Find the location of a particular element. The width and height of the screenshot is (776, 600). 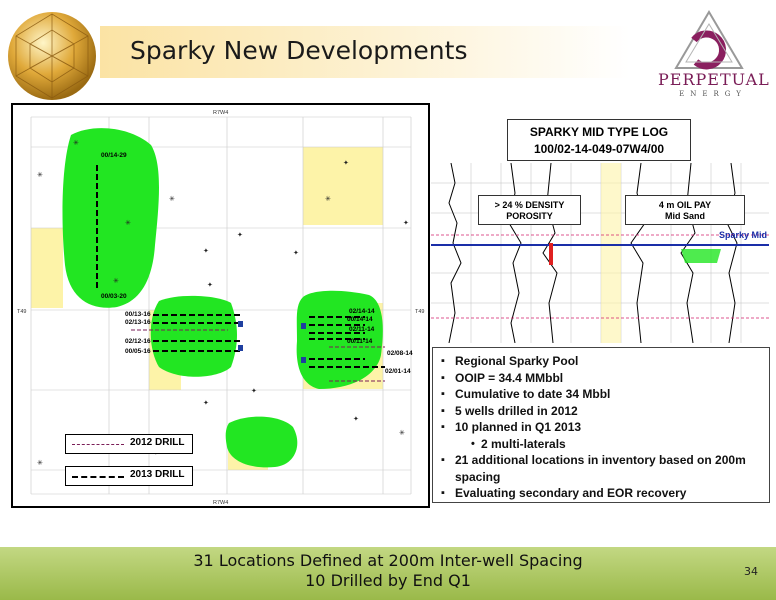

density-porosity-callout: > 24 % DENSITY POROSITY is located at coordinates (529, 210).